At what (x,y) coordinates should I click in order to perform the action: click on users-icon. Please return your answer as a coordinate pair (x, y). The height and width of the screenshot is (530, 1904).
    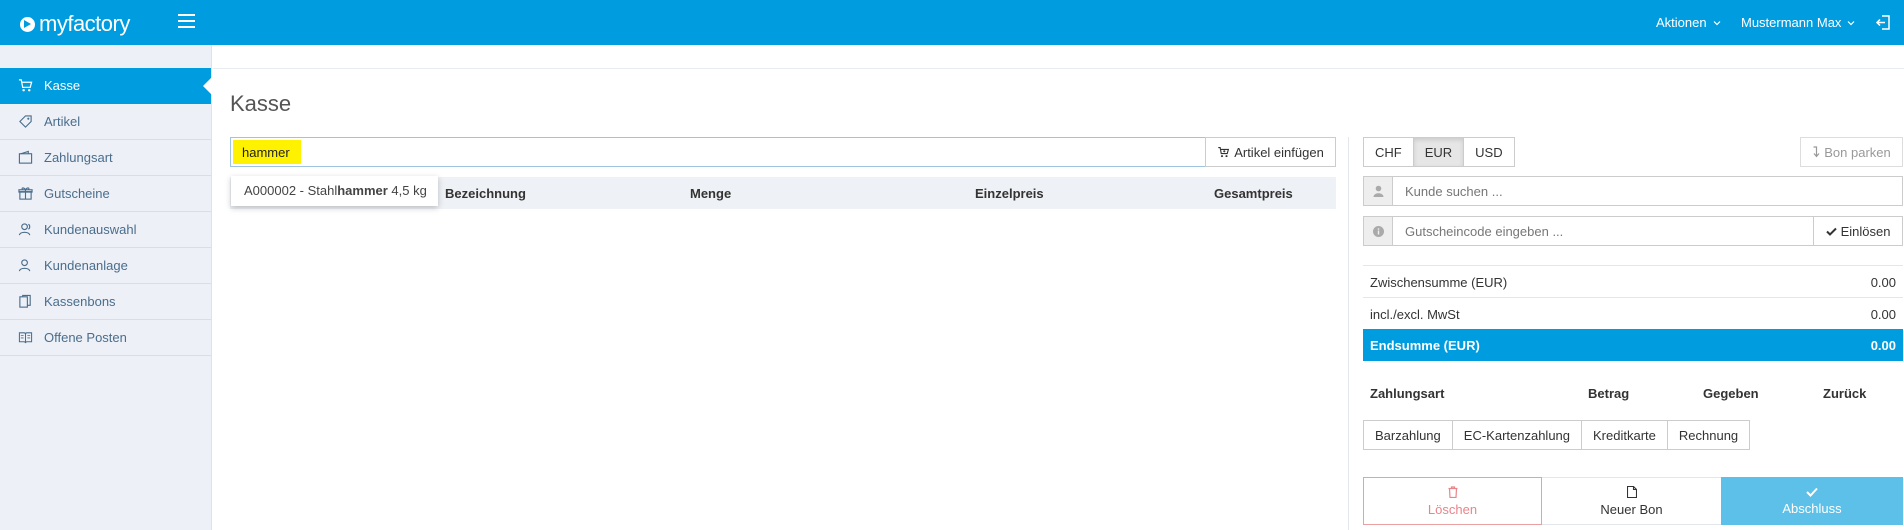
    Looking at the image, I should click on (24, 229).